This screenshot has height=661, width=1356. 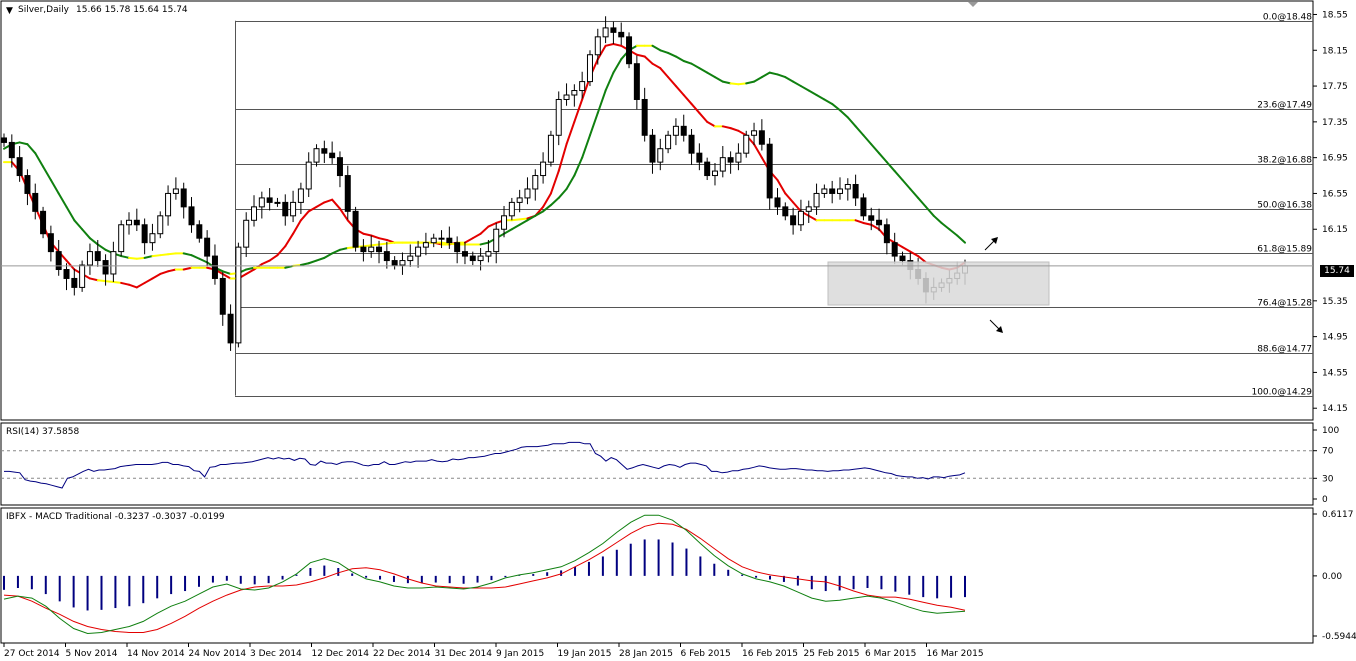 I want to click on ohlc-readout: 15.66 15.78 15.64 15.74, so click(x=132, y=10).